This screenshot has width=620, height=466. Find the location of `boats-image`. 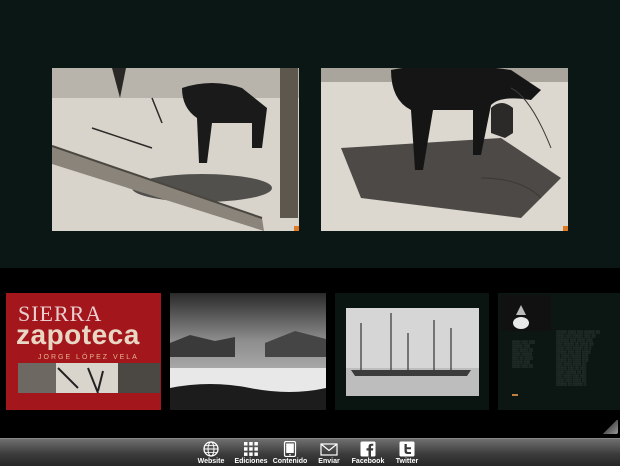

boats-image is located at coordinates (412, 352).